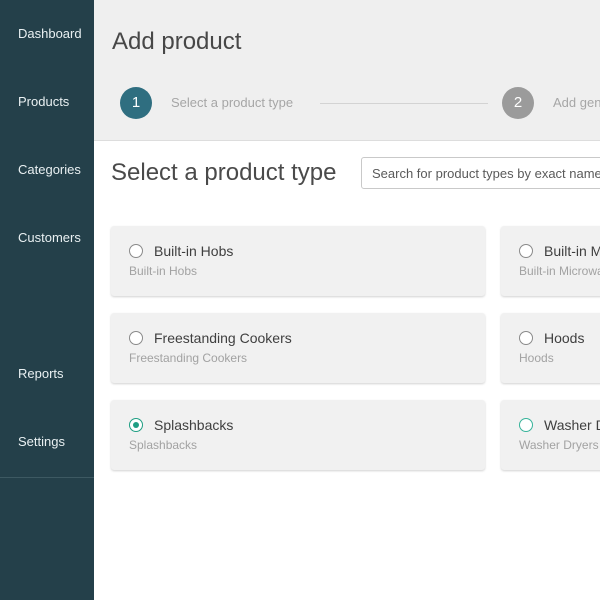 This screenshot has width=600, height=600. Describe the element at coordinates (480, 173) in the screenshot. I see `product-type-search-input` at that location.